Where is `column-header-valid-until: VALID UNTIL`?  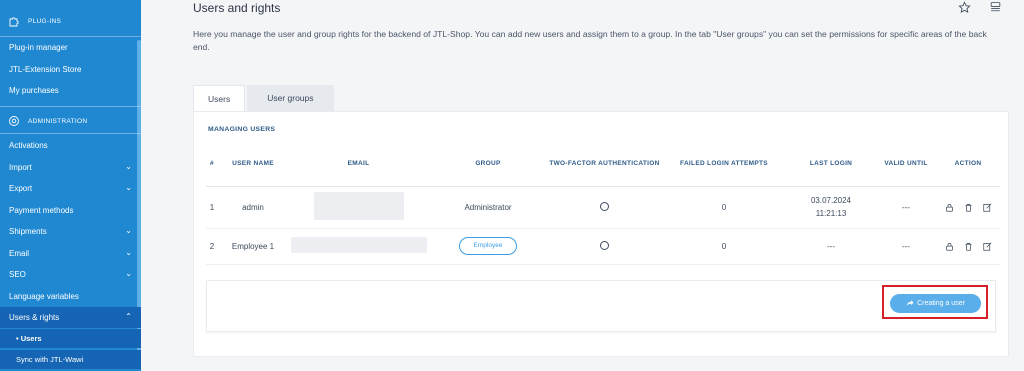
column-header-valid-until: VALID UNTIL is located at coordinates (906, 170).